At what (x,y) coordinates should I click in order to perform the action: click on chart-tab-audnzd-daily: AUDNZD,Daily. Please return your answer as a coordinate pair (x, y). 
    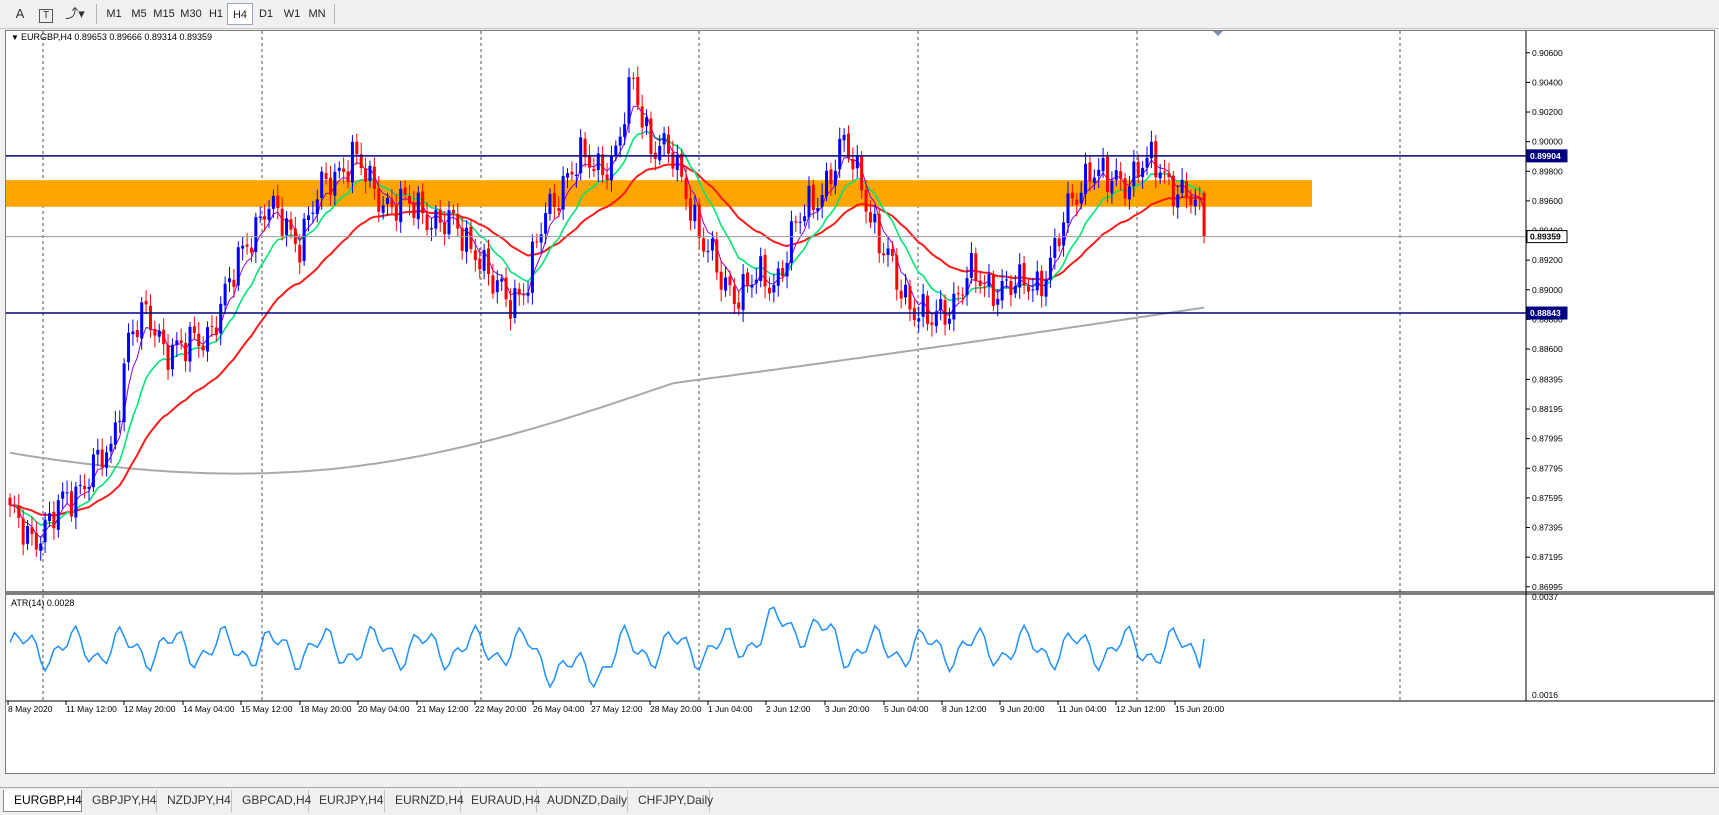
    Looking at the image, I should click on (582, 801).